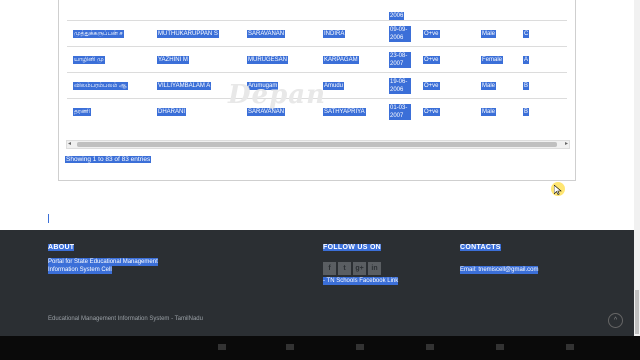 The height and width of the screenshot is (360, 640). Describe the element at coordinates (361, 281) in the screenshot. I see `facebook-link: - TN Schools Facebook Link` at that location.